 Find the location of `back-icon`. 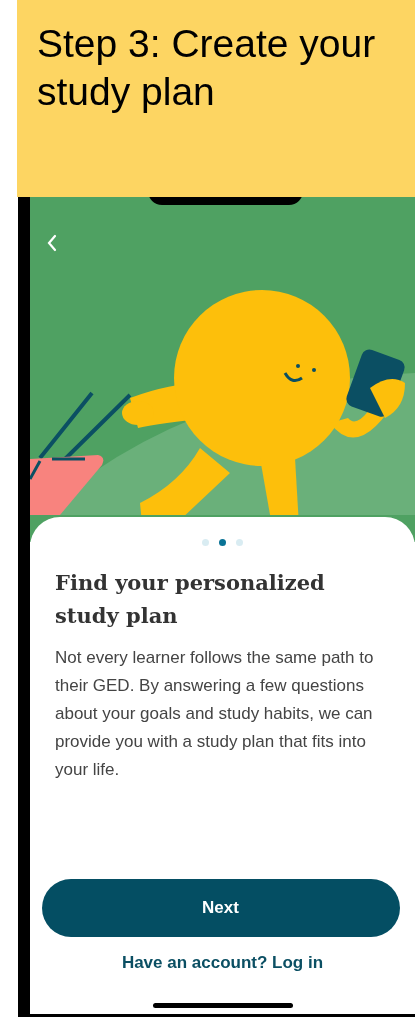

back-icon is located at coordinates (52, 243).